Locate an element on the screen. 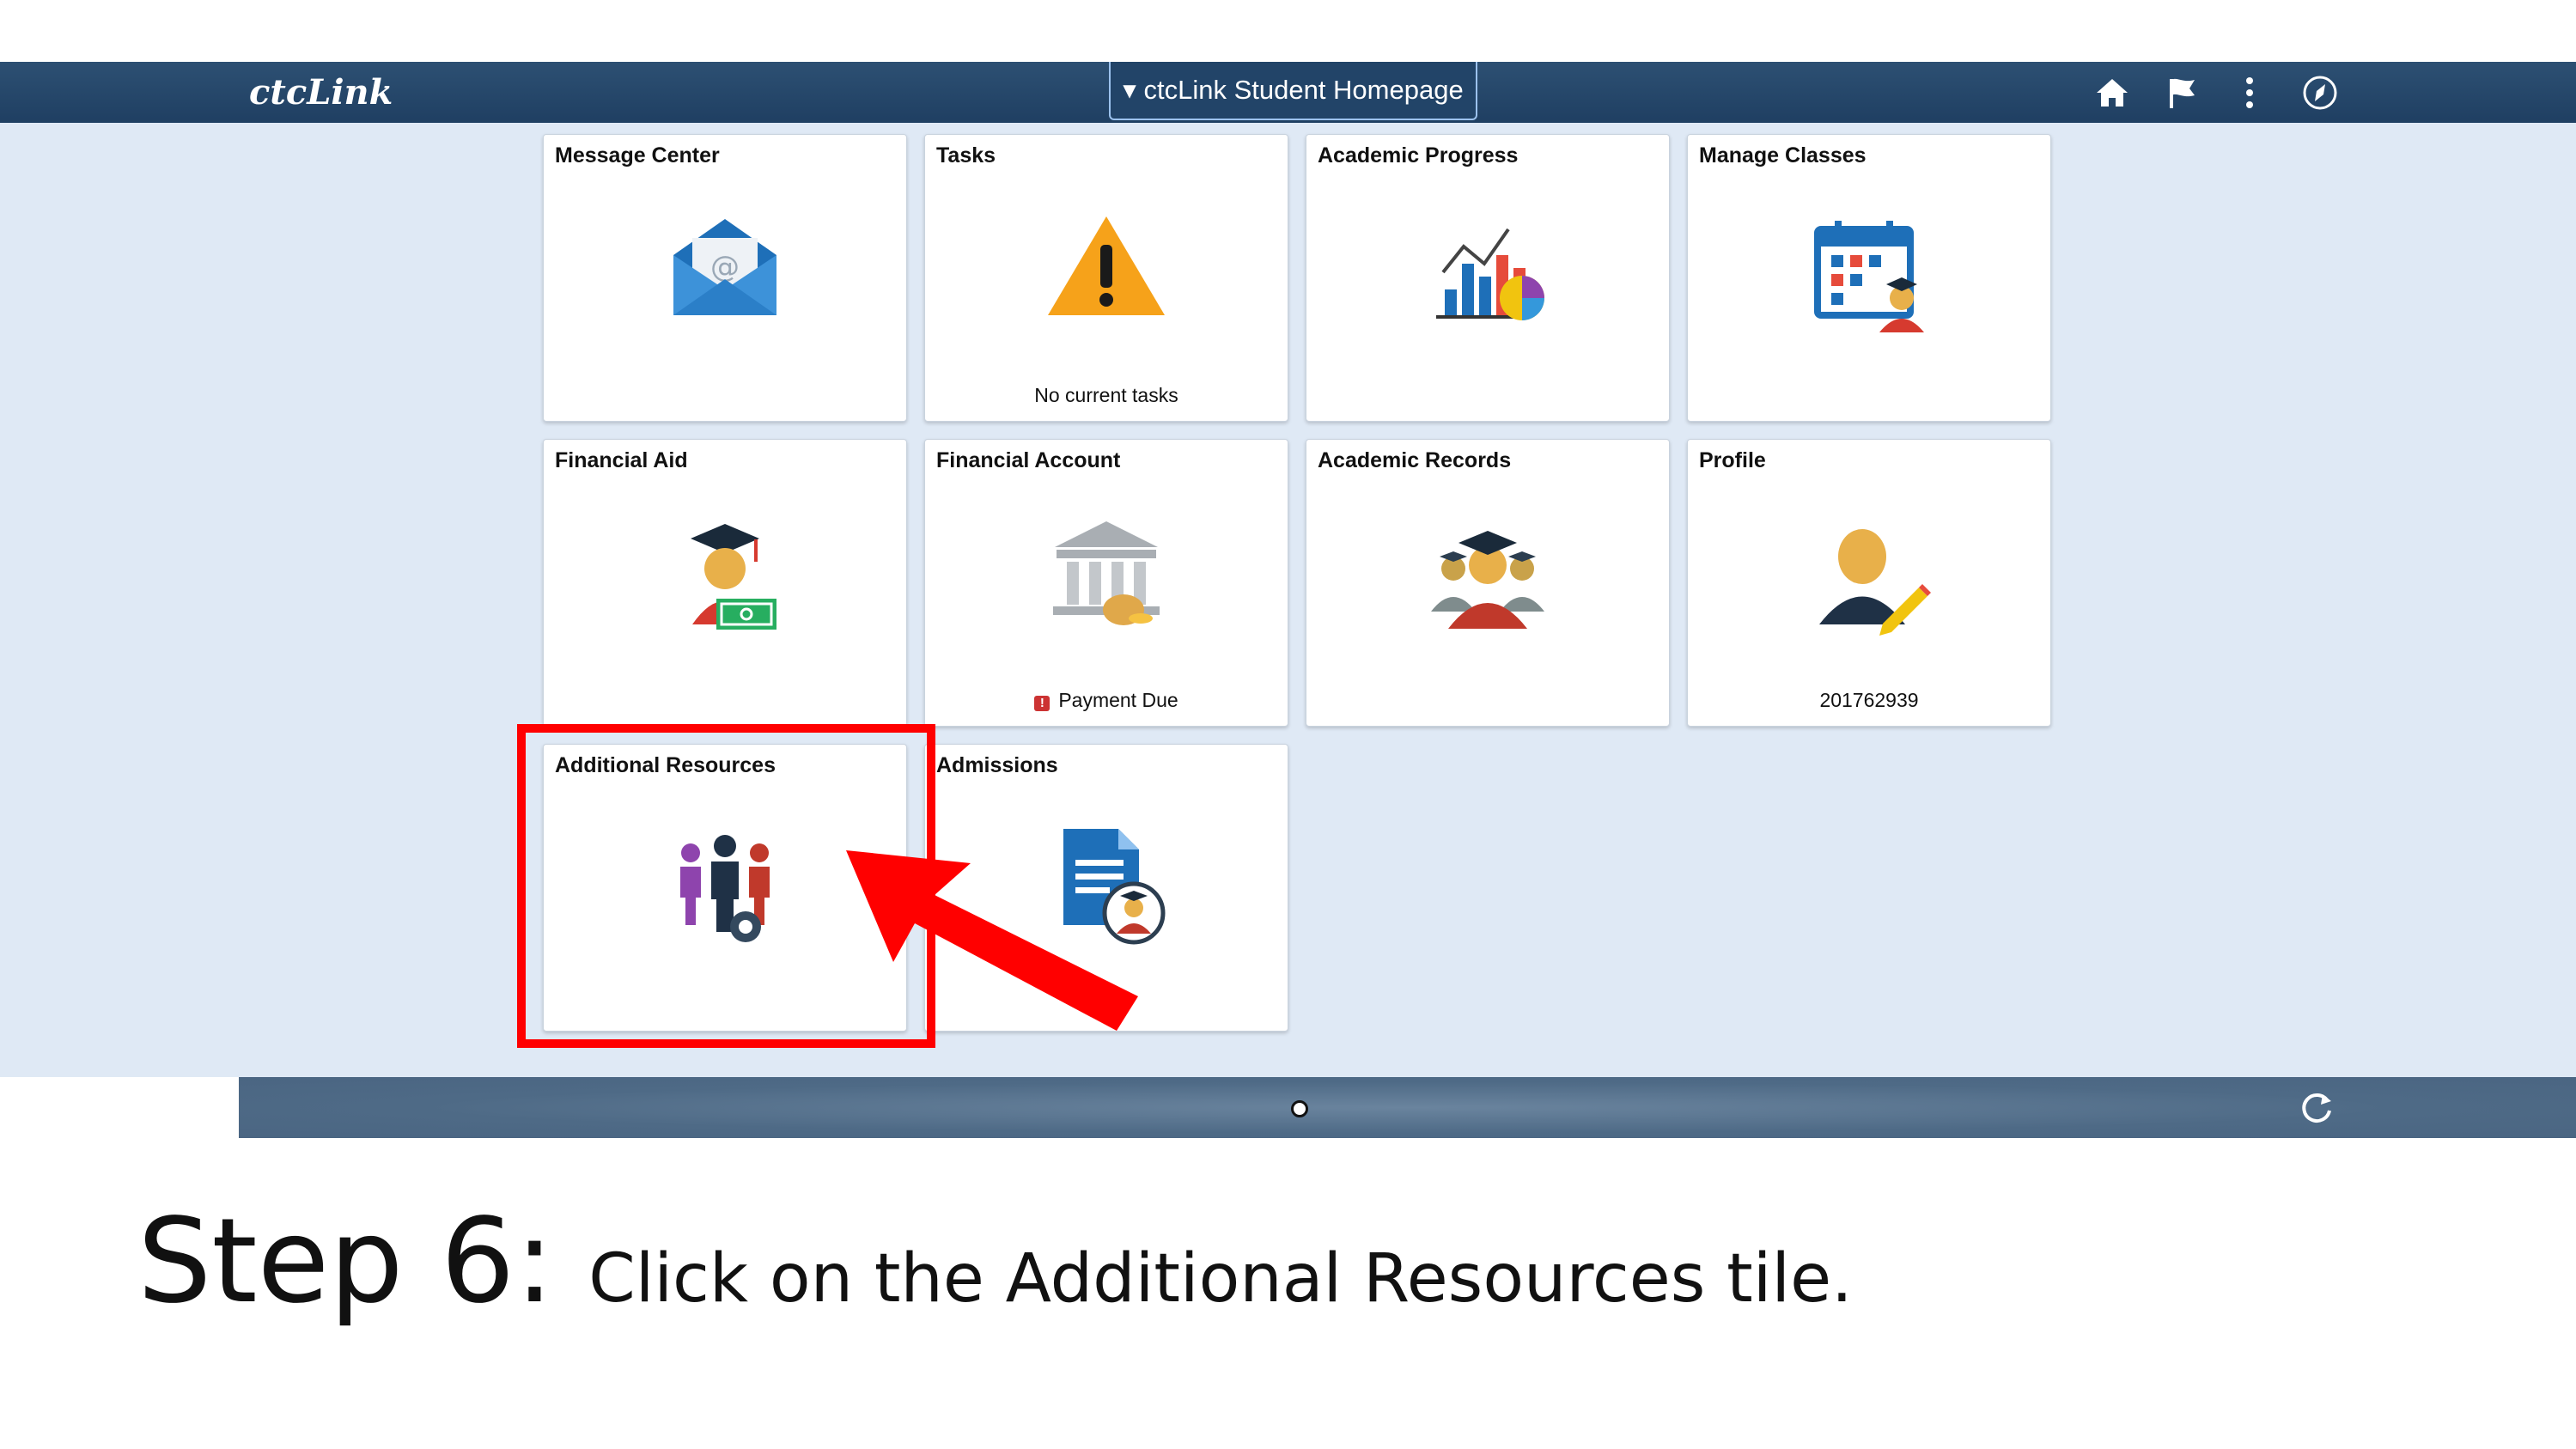 This screenshot has width=2576, height=1449. tile-academic-records: Academic Records is located at coordinates (1488, 583).